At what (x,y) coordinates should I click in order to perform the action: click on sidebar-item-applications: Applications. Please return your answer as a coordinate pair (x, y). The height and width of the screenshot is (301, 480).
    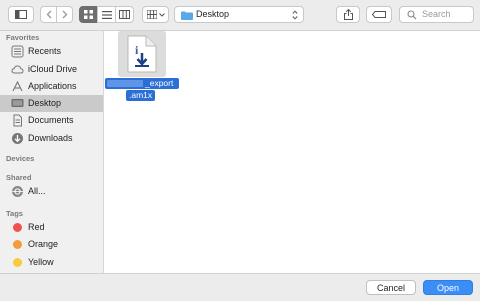
    Looking at the image, I should click on (51, 86).